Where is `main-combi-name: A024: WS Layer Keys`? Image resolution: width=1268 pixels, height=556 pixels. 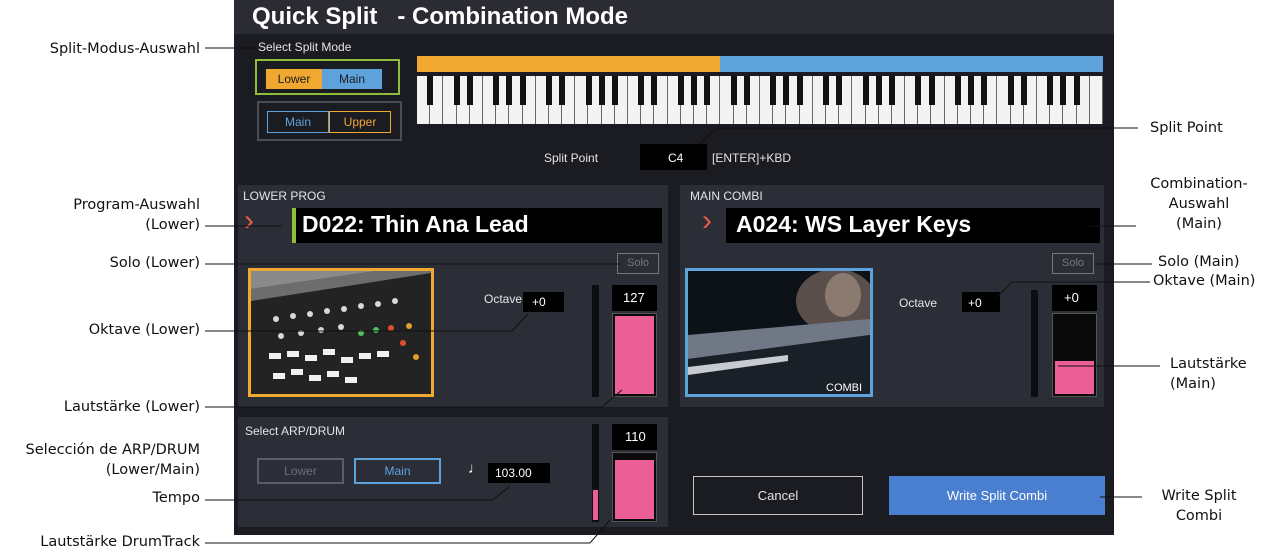 main-combi-name: A024: WS Layer Keys is located at coordinates (854, 224).